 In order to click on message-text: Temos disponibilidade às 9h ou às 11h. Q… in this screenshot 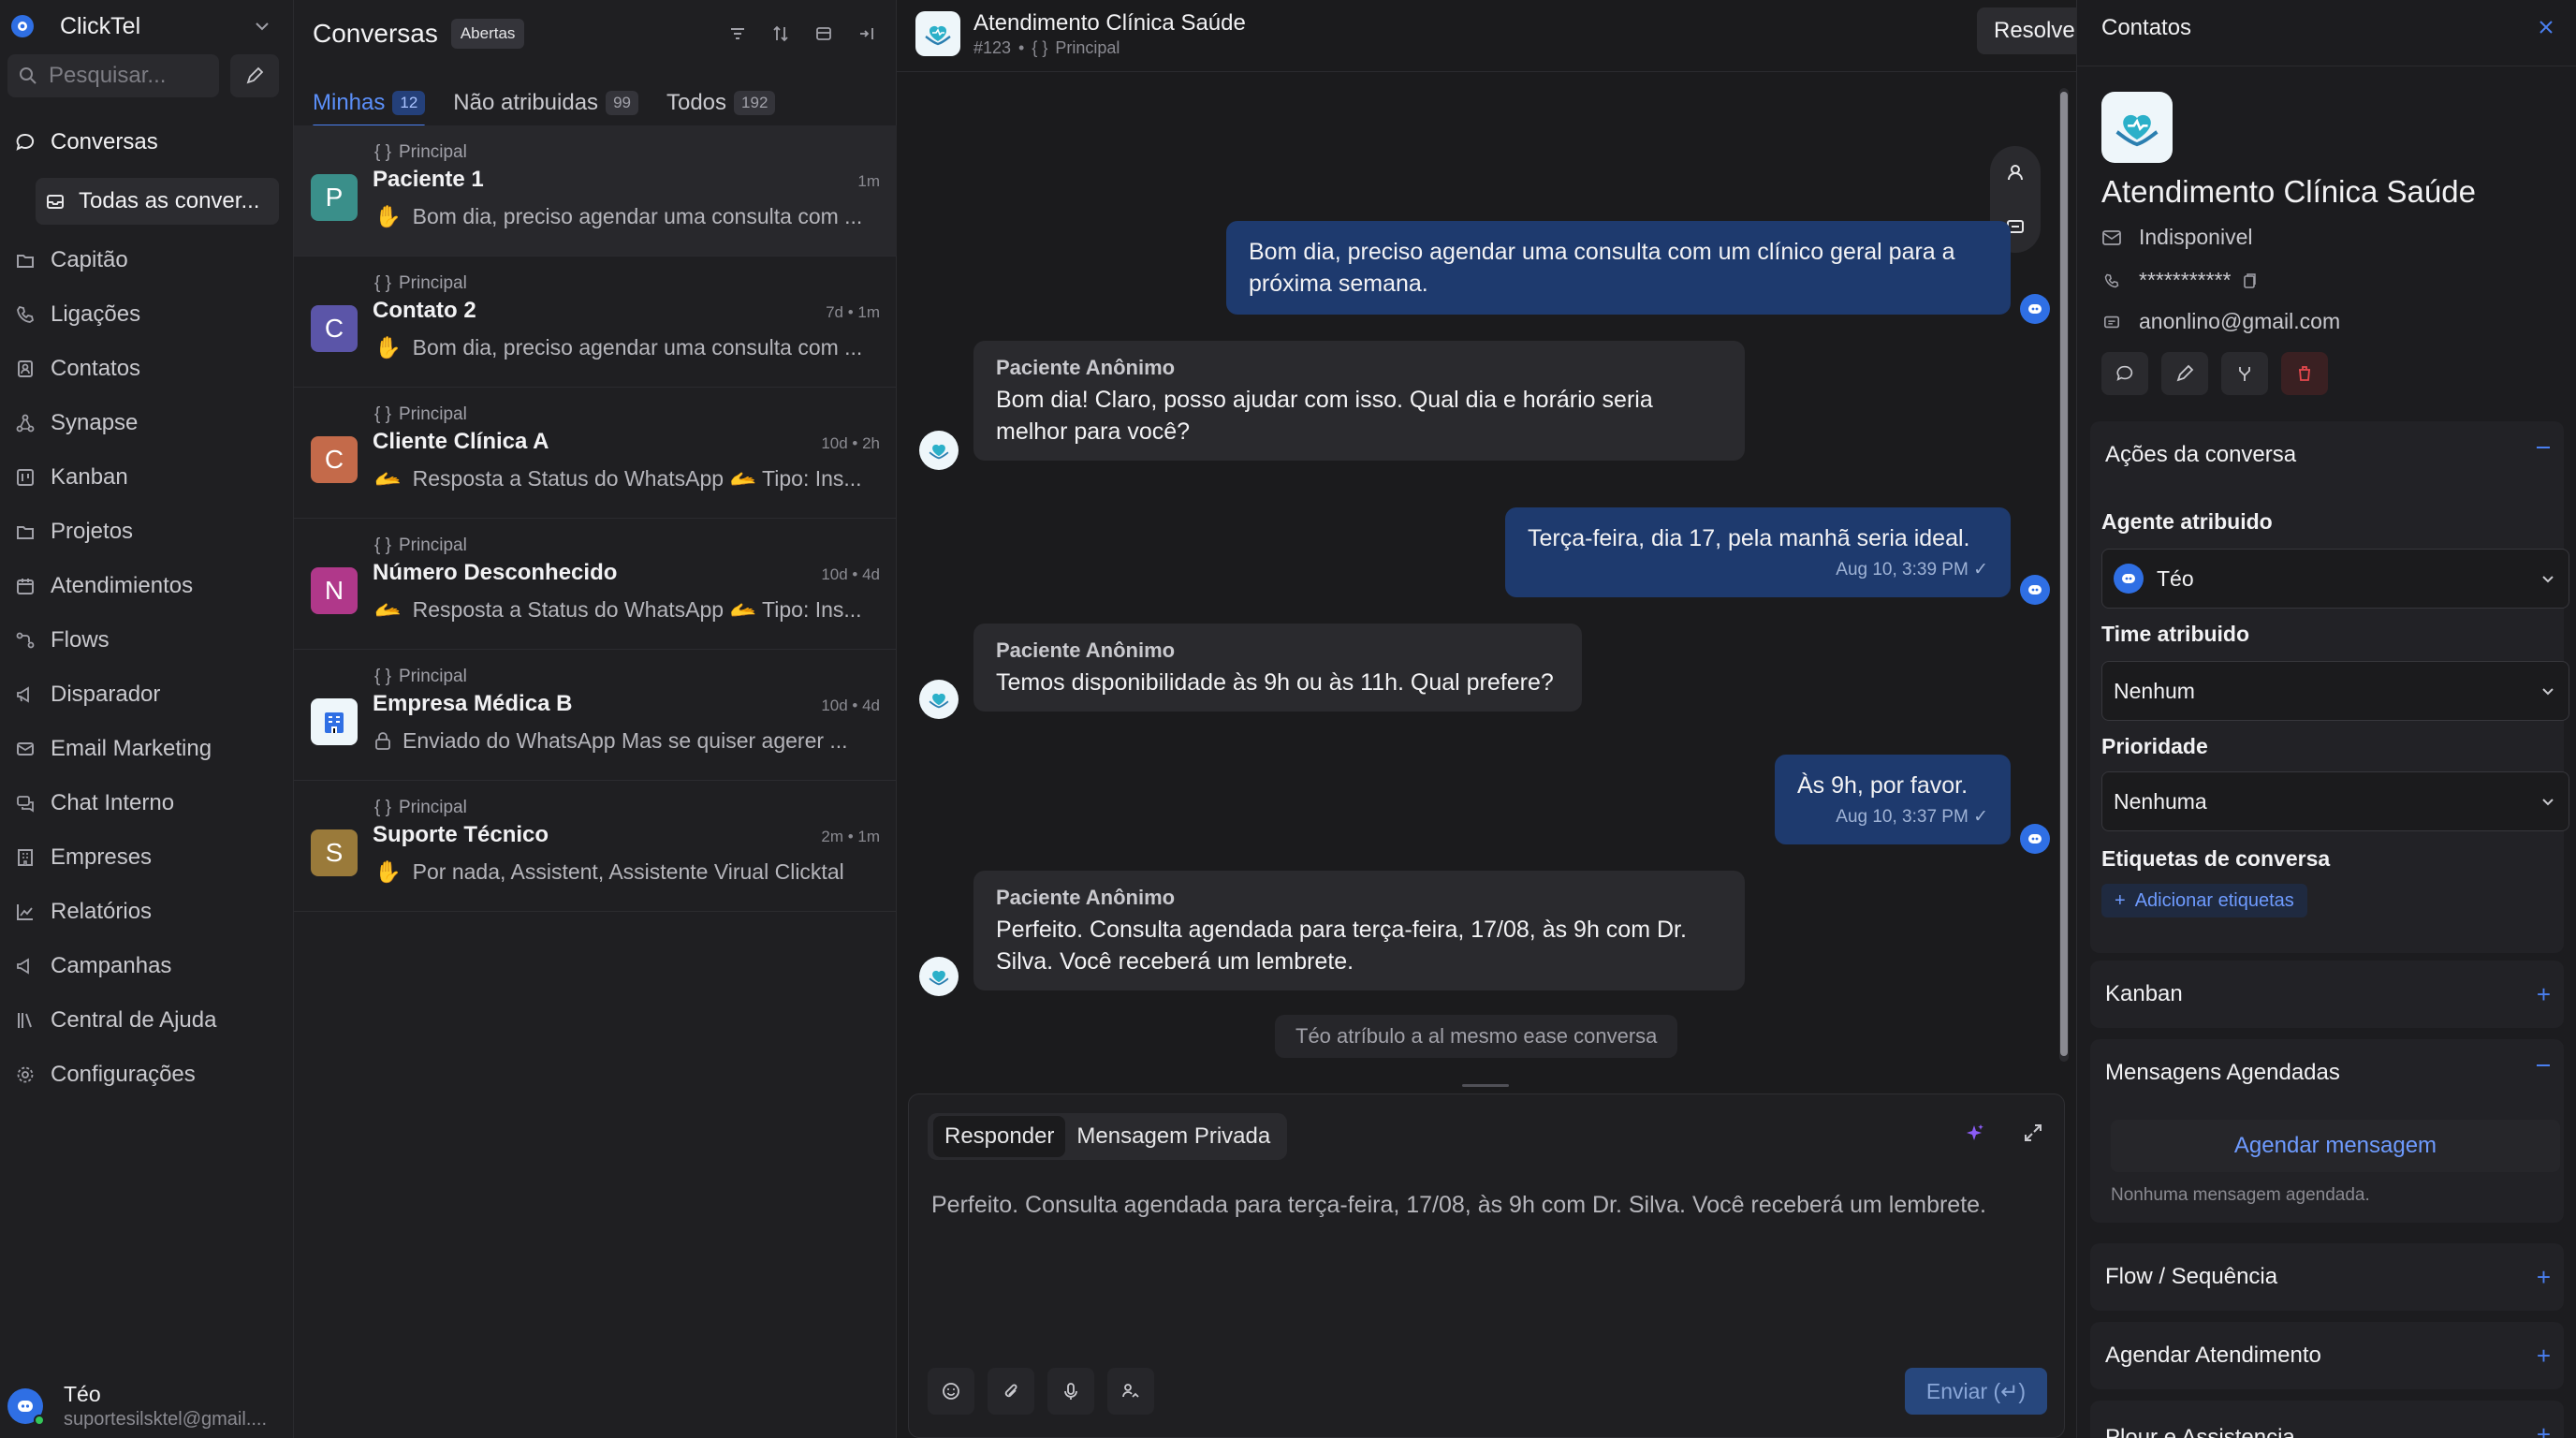, I will do `click(1275, 682)`.